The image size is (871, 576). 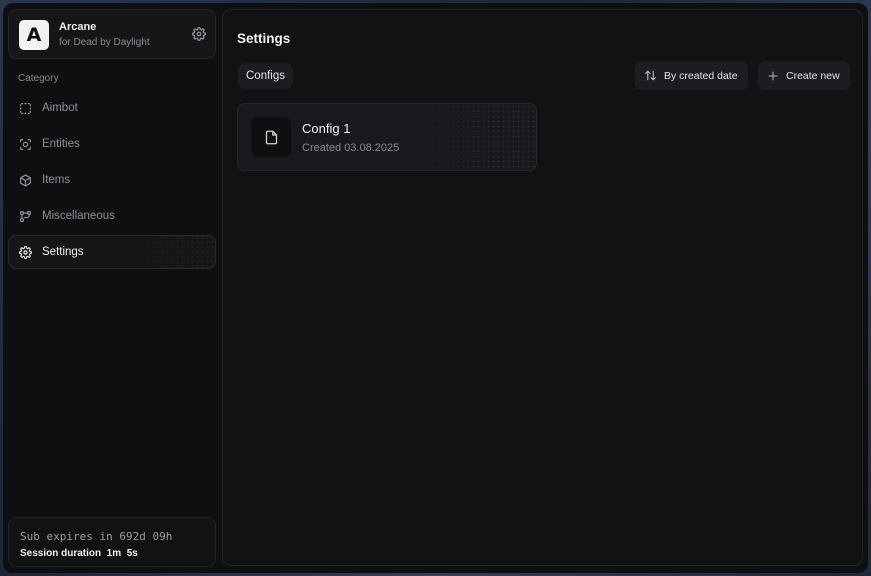 I want to click on sort-by-date-button: By created date, so click(x=691, y=75).